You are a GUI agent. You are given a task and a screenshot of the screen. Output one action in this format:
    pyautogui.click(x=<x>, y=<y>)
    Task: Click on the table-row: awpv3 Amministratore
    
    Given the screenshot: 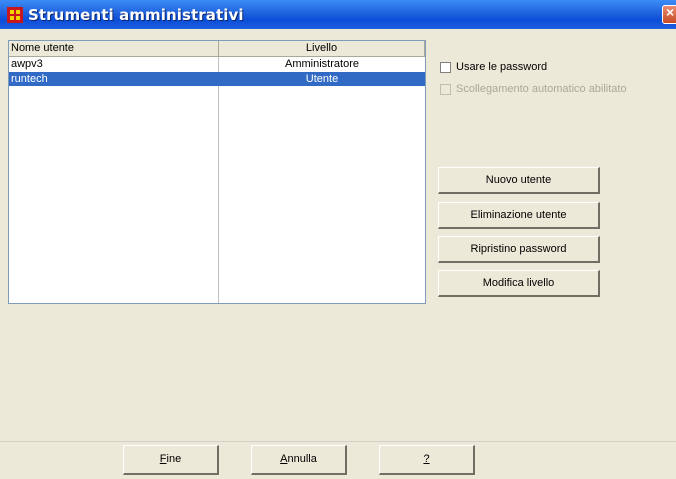 What is the action you would take?
    pyautogui.click(x=217, y=64)
    